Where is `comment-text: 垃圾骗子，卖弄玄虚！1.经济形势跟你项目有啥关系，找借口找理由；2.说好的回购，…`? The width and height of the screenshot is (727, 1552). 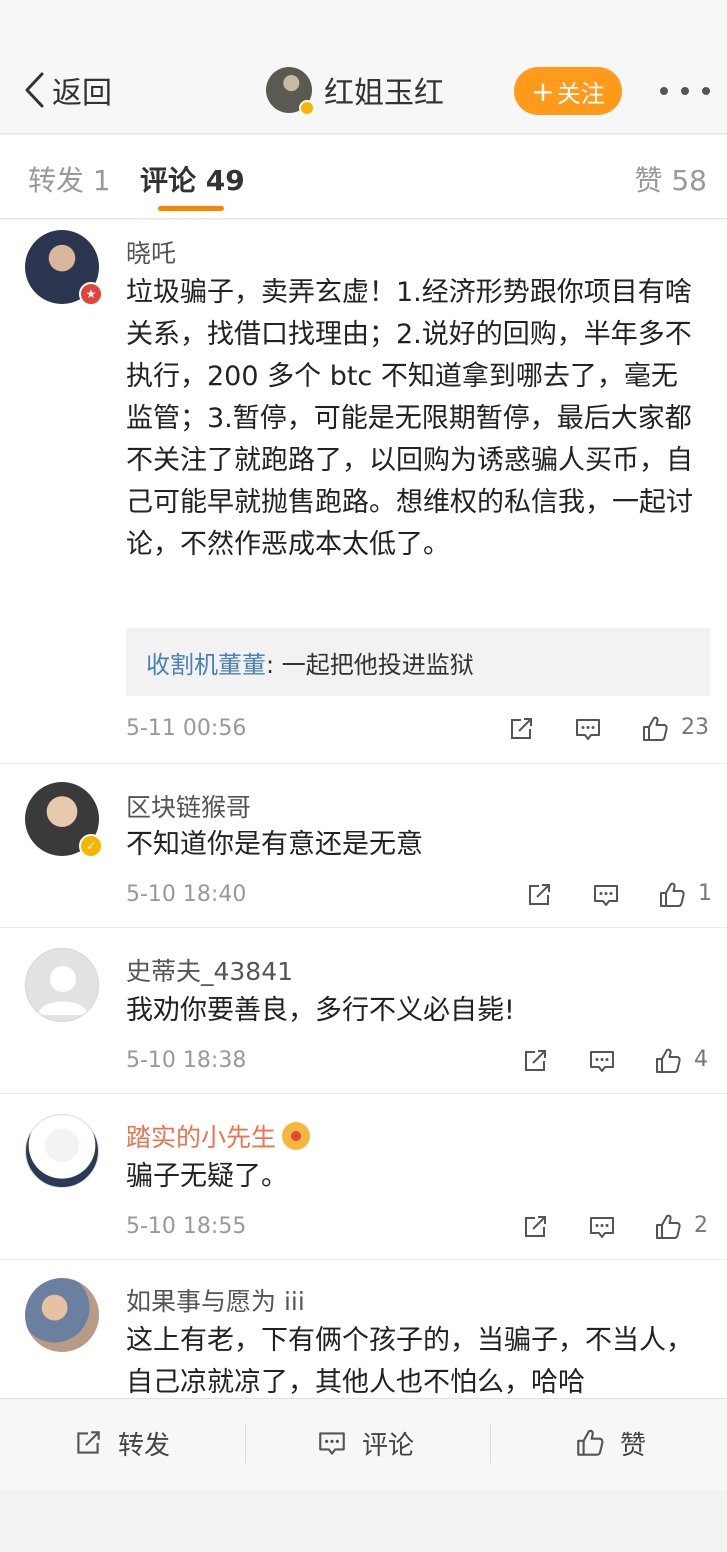
comment-text: 垃圾骗子，卖弄玄虚！1.经济形势跟你项目有啥关系，找借口找理由；2.说好的回购，… is located at coordinates (409, 418).